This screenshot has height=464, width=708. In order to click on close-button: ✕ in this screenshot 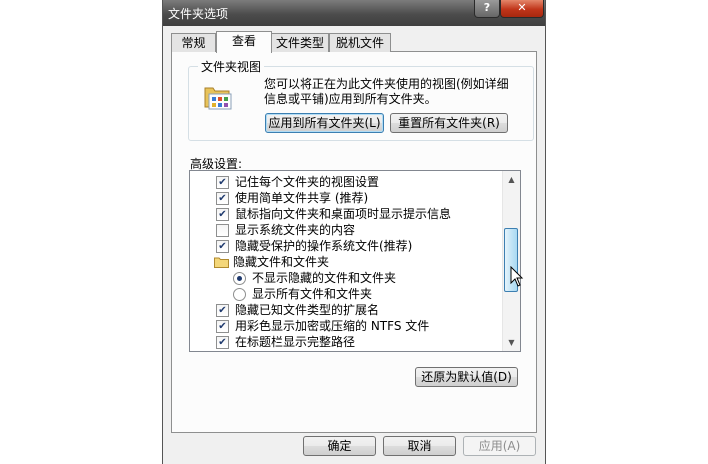, I will do `click(522, 9)`.